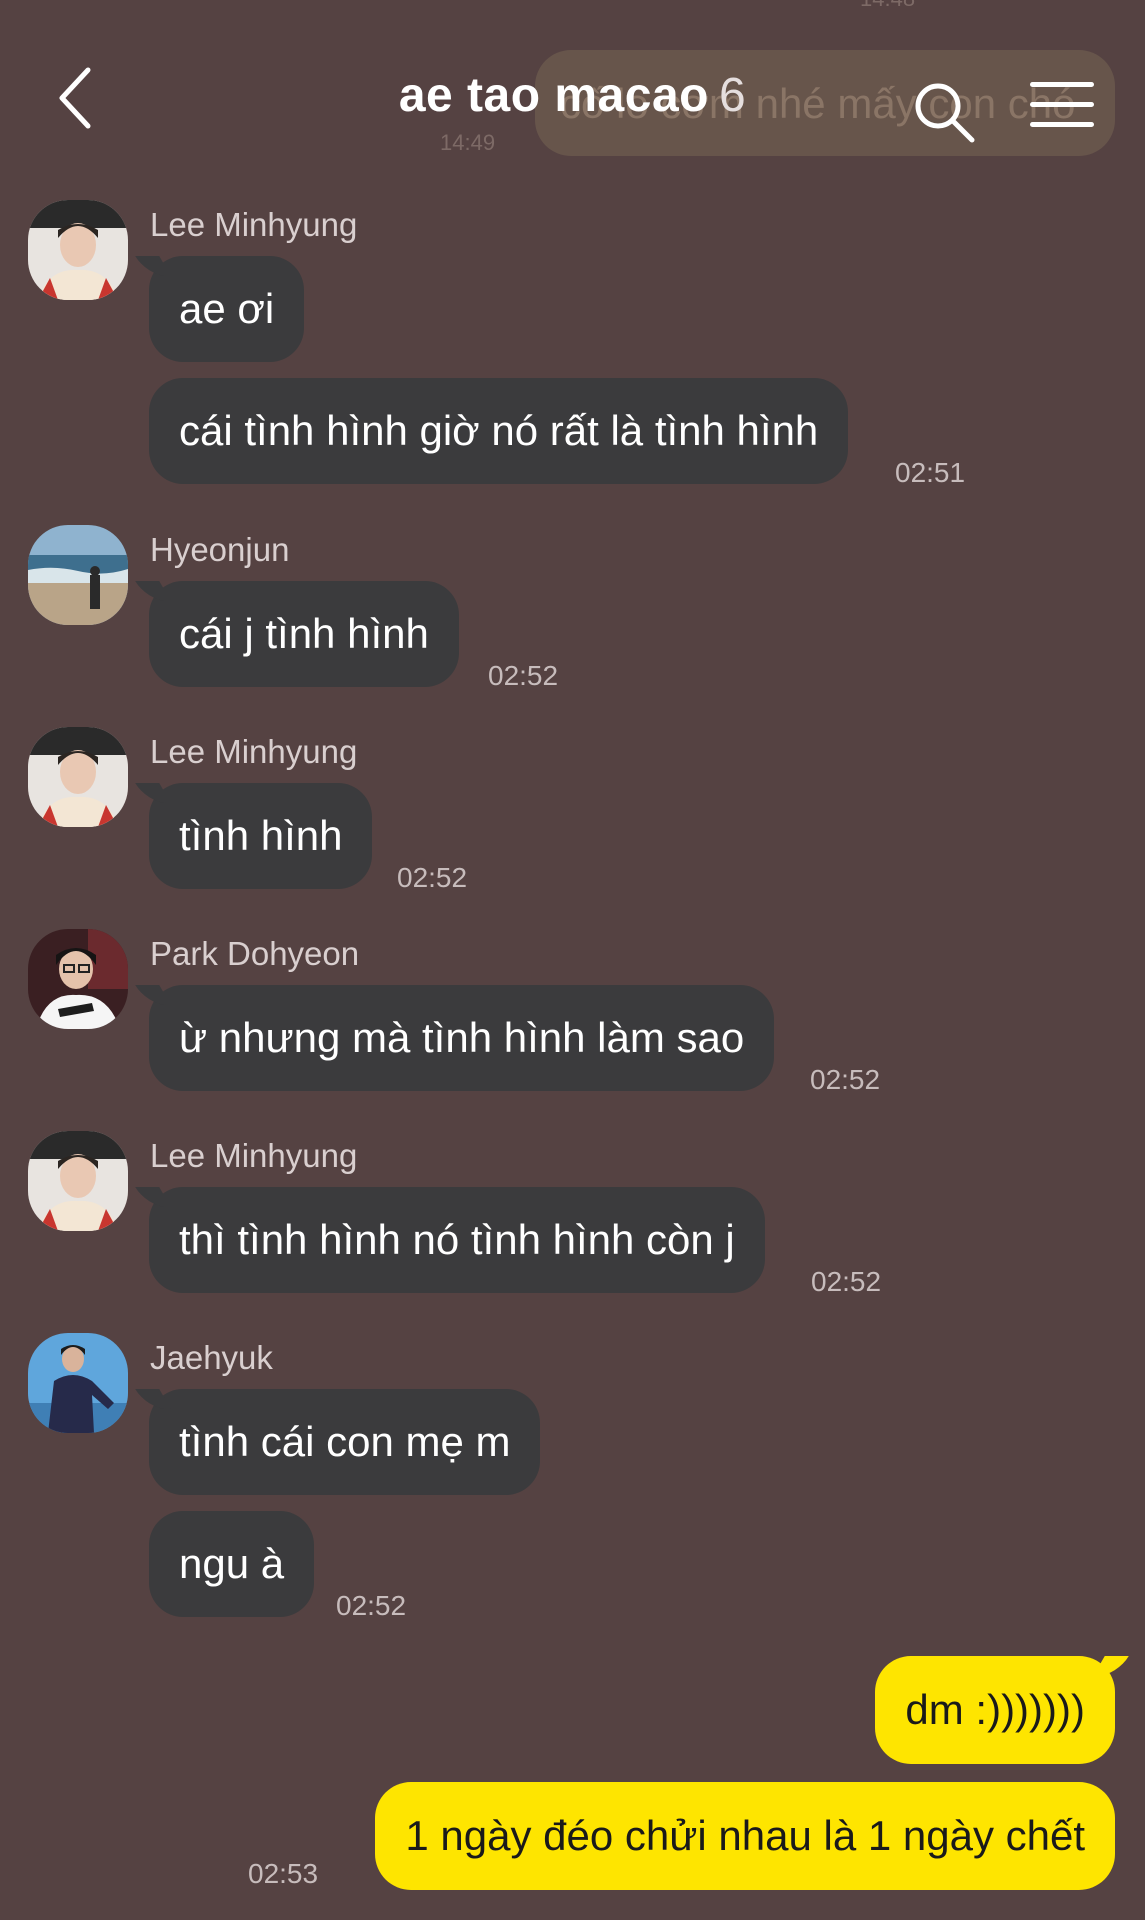  What do you see at coordinates (261, 836) in the screenshot?
I see `message-bubble: tình hình` at bounding box center [261, 836].